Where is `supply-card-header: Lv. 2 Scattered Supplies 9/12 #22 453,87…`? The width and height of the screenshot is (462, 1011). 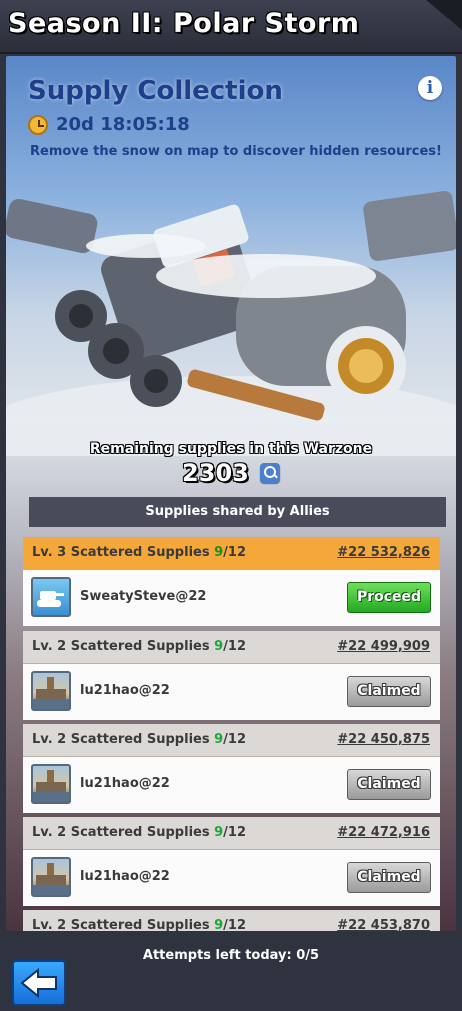
supply-card-header: Lv. 2 Scattered Supplies 9/12 #22 453,87… is located at coordinates (231, 920).